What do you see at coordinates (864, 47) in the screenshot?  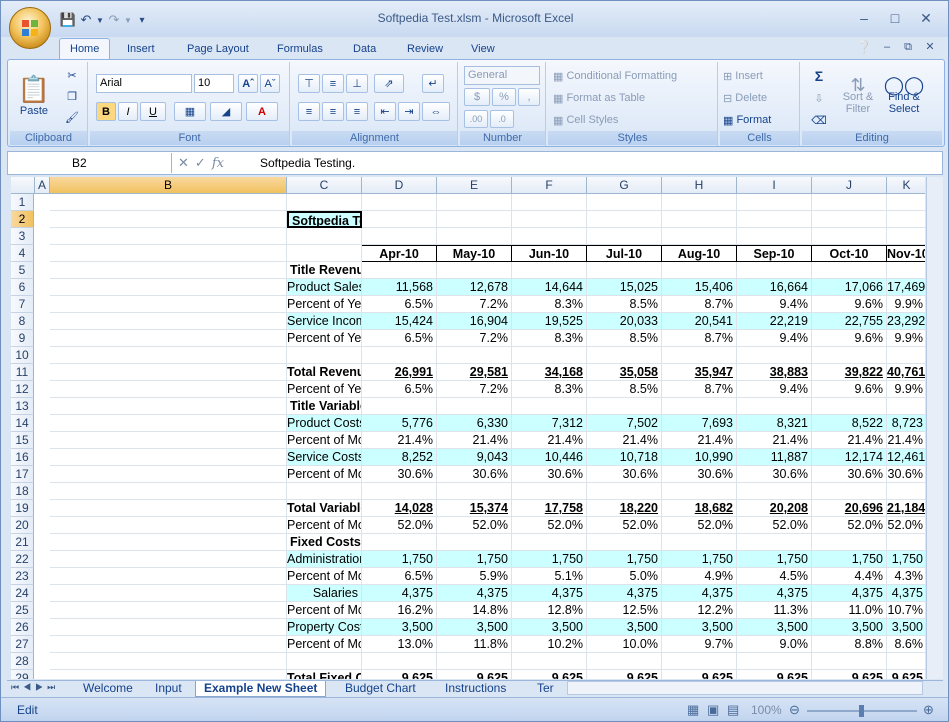 I see `help-icon: ❔` at bounding box center [864, 47].